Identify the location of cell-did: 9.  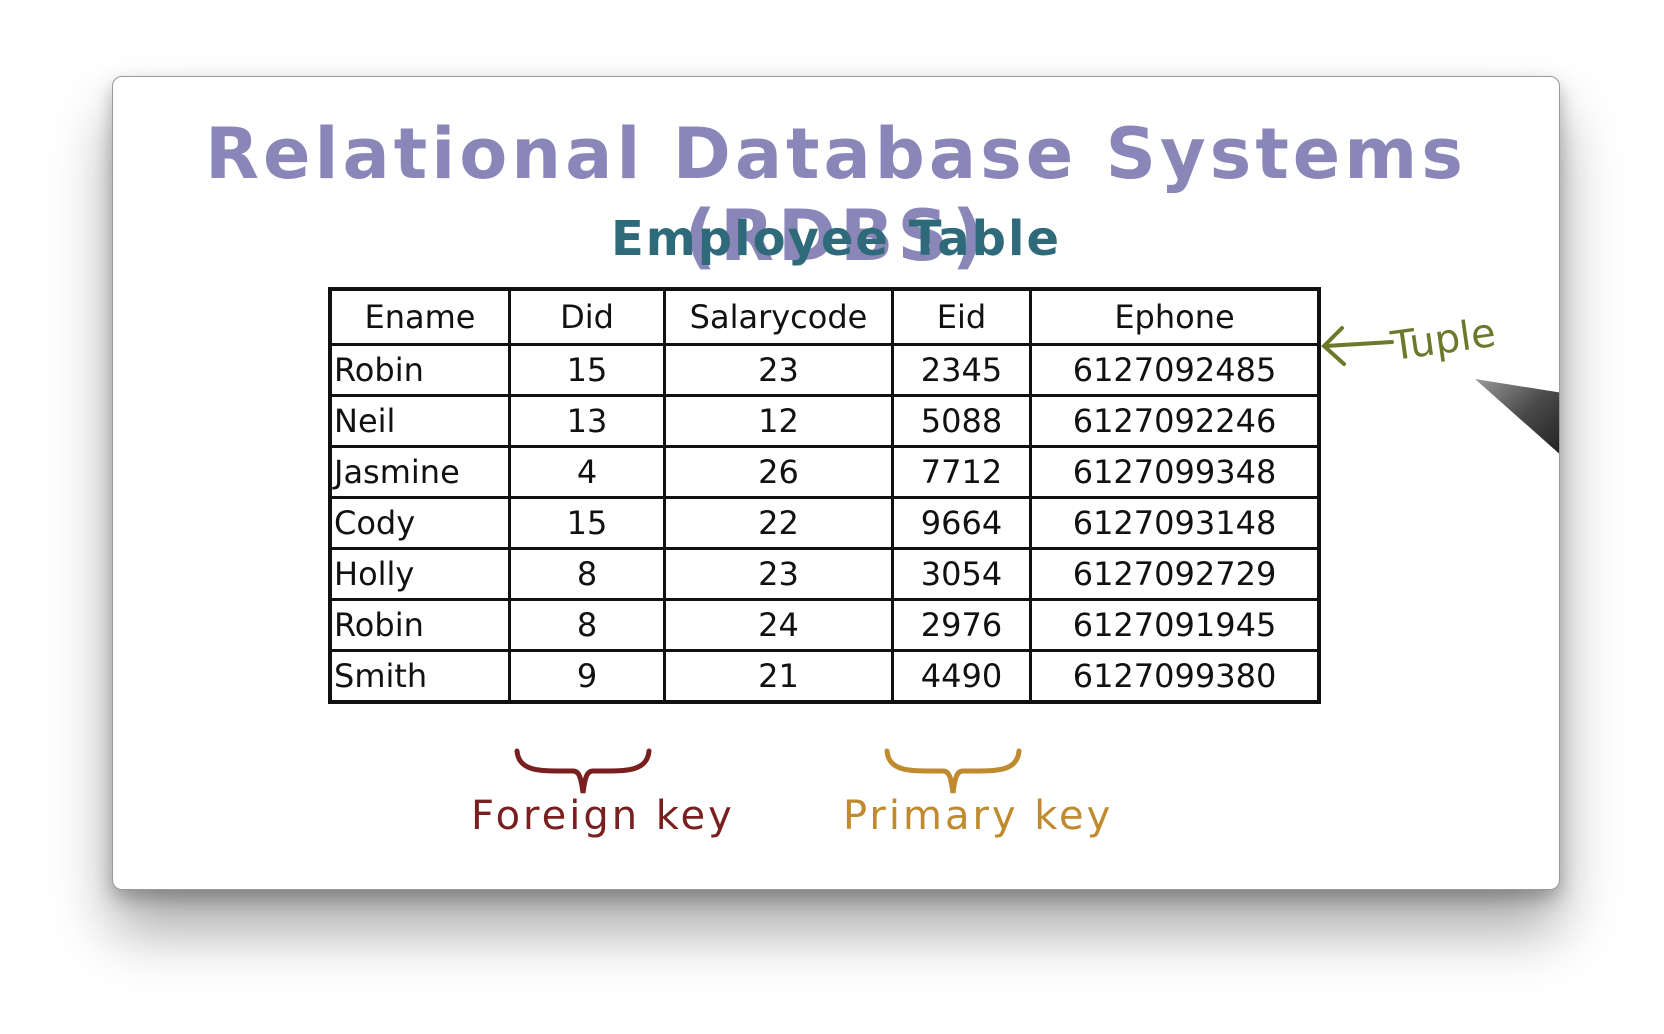
(587, 676).